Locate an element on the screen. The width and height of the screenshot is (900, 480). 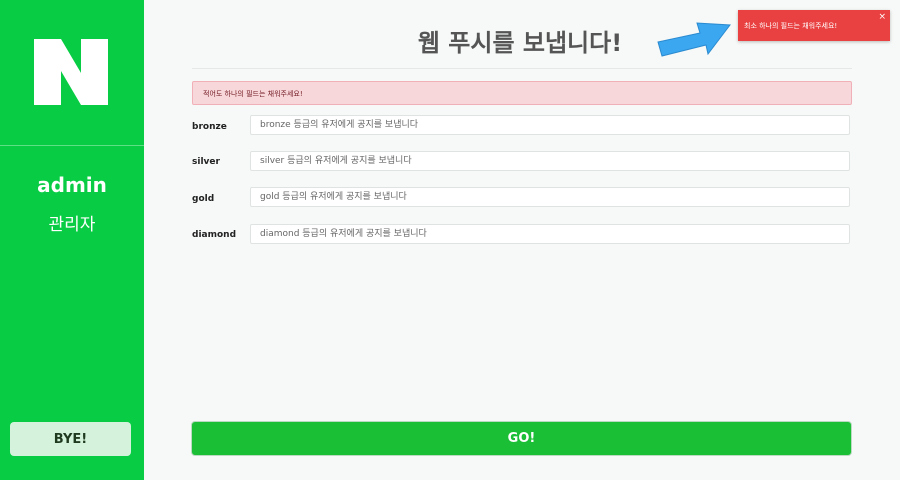
user-name: admin is located at coordinates (72, 185).